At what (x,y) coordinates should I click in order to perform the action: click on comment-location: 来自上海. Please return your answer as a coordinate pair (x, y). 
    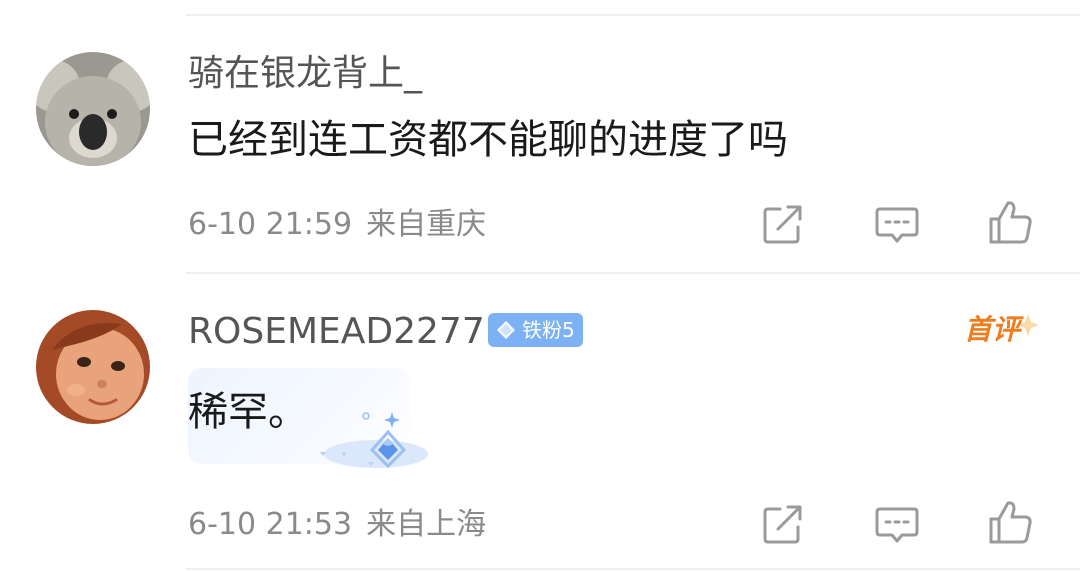
    Looking at the image, I should click on (426, 524).